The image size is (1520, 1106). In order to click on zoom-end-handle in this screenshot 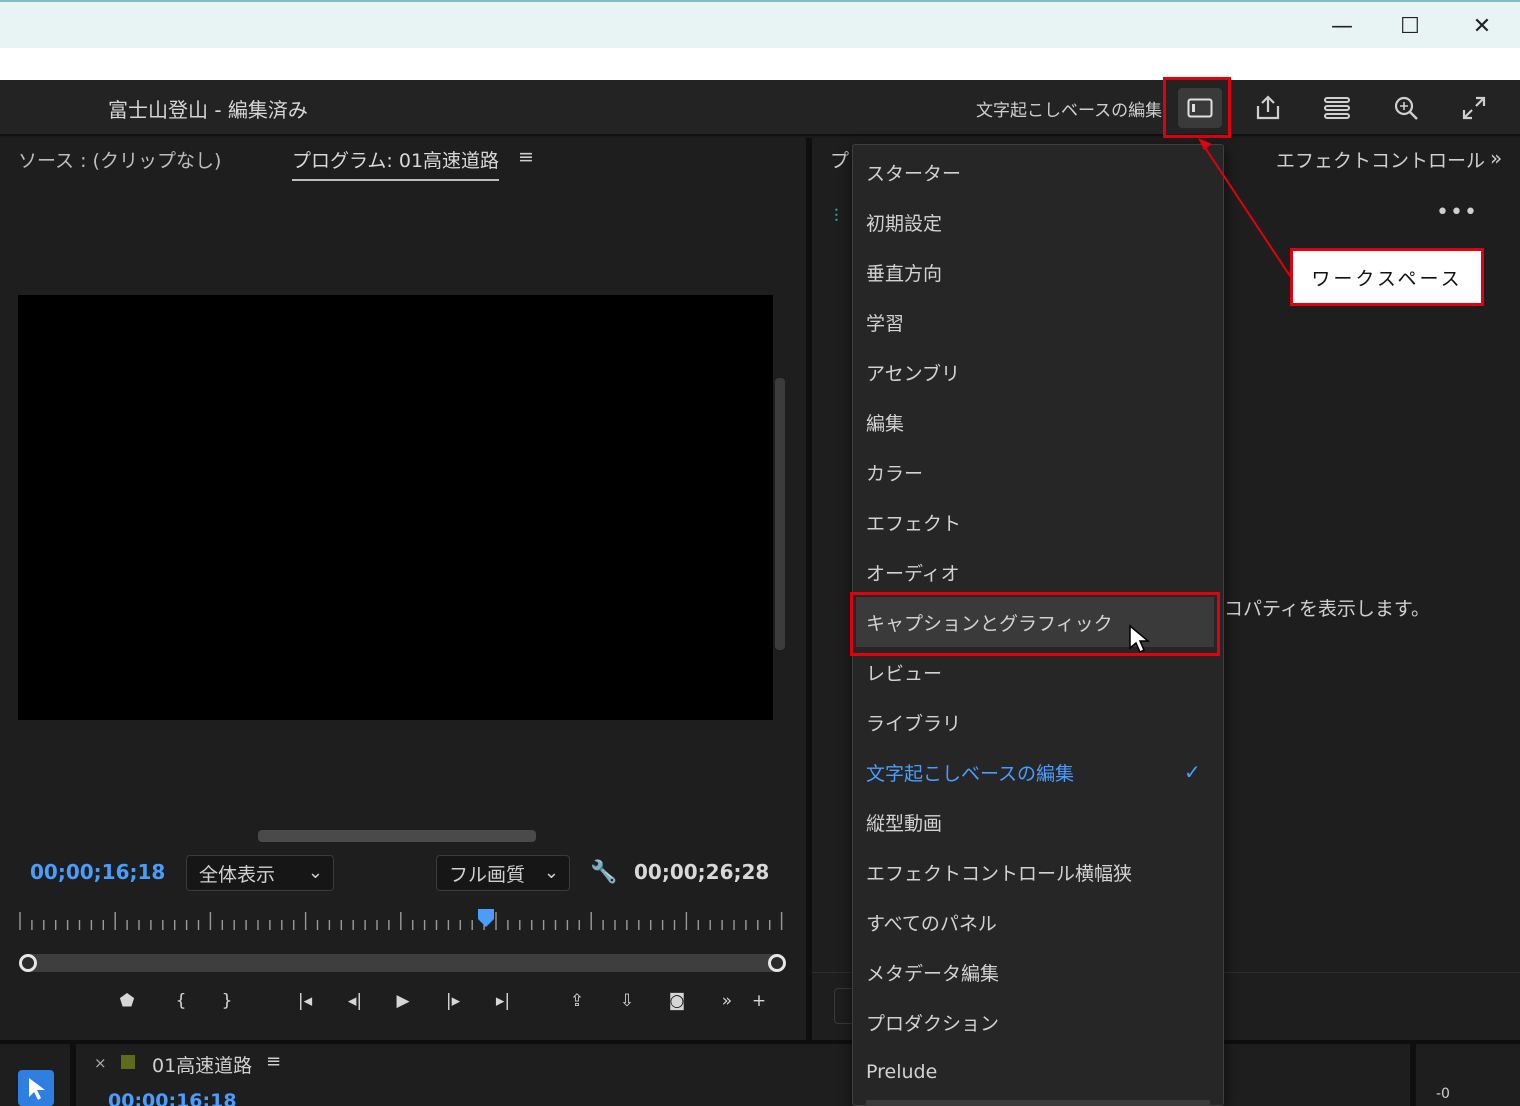, I will do `click(777, 963)`.